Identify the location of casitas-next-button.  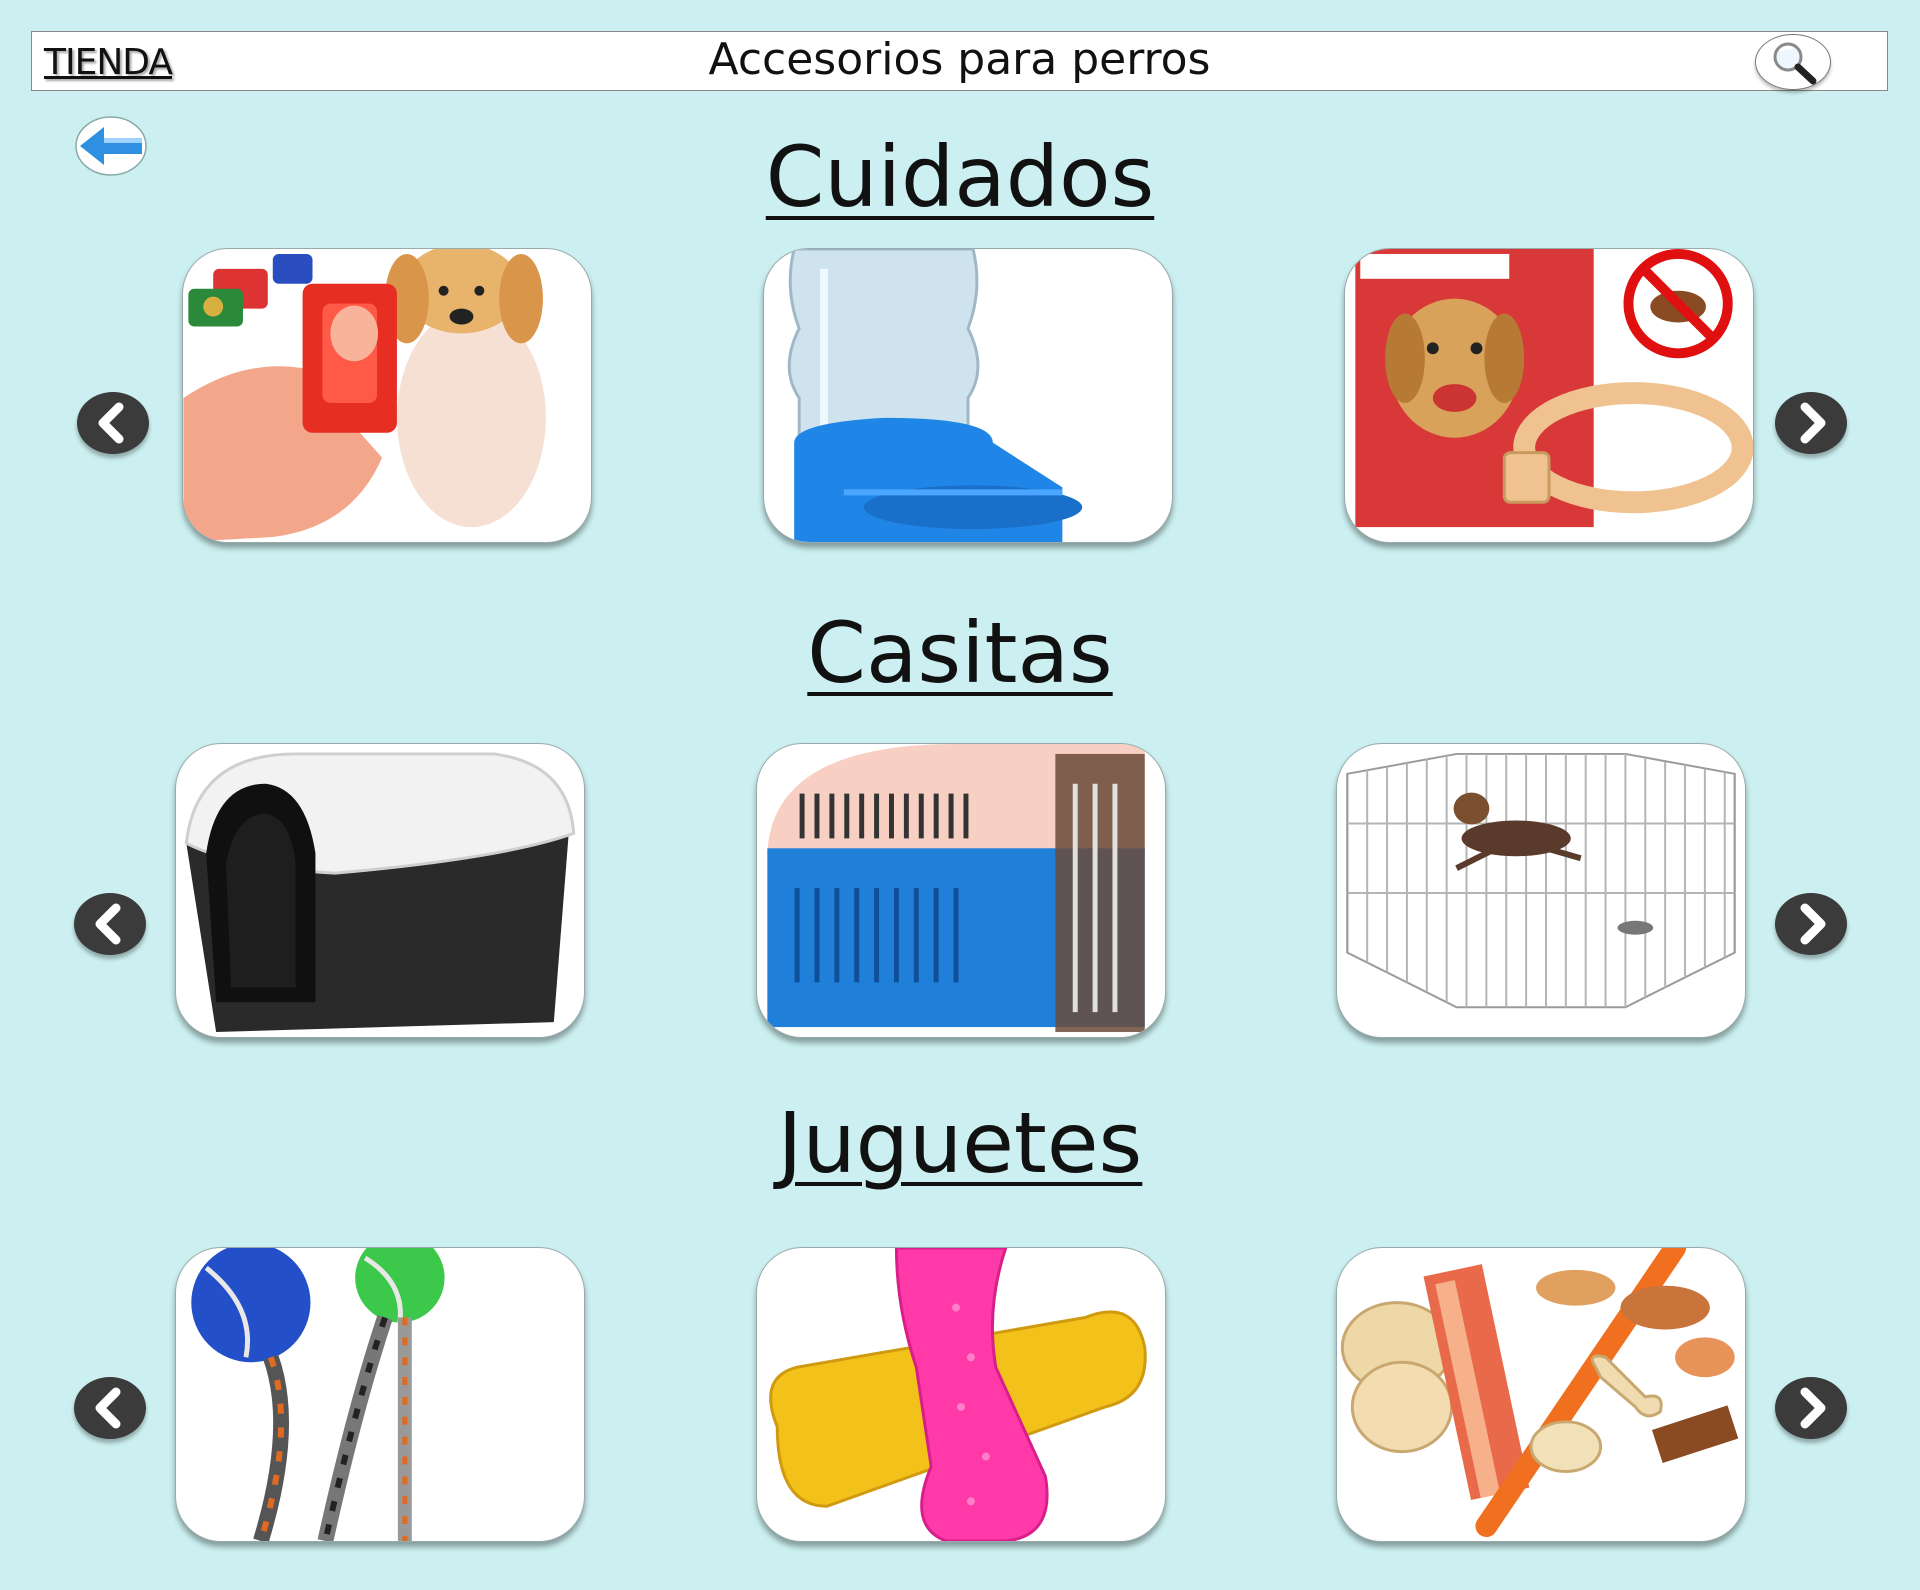
(1811, 924).